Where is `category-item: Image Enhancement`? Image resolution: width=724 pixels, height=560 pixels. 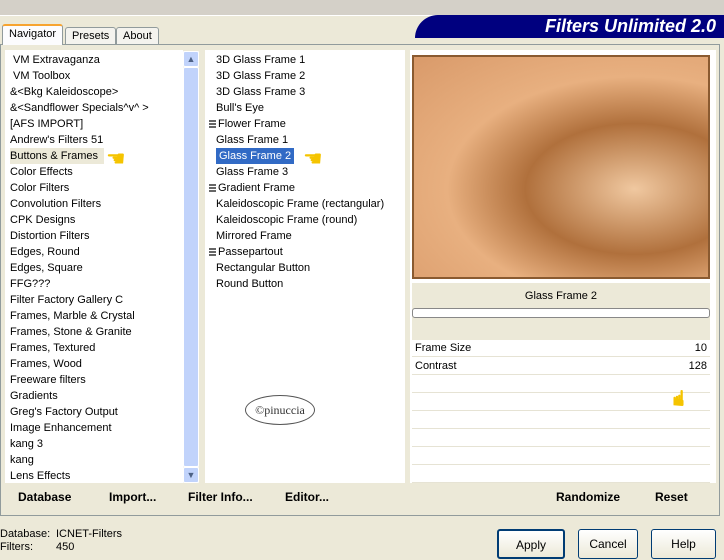
category-item: Image Enhancement is located at coordinates (94, 428).